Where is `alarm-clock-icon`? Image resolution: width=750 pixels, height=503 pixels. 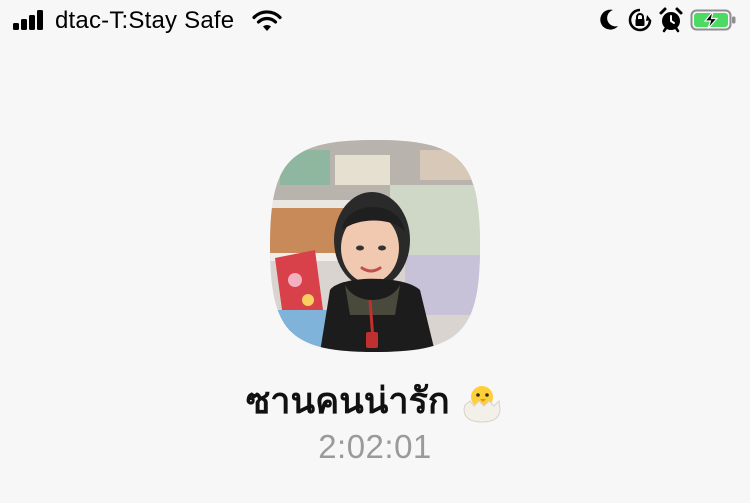
alarm-clock-icon is located at coordinates (671, 20).